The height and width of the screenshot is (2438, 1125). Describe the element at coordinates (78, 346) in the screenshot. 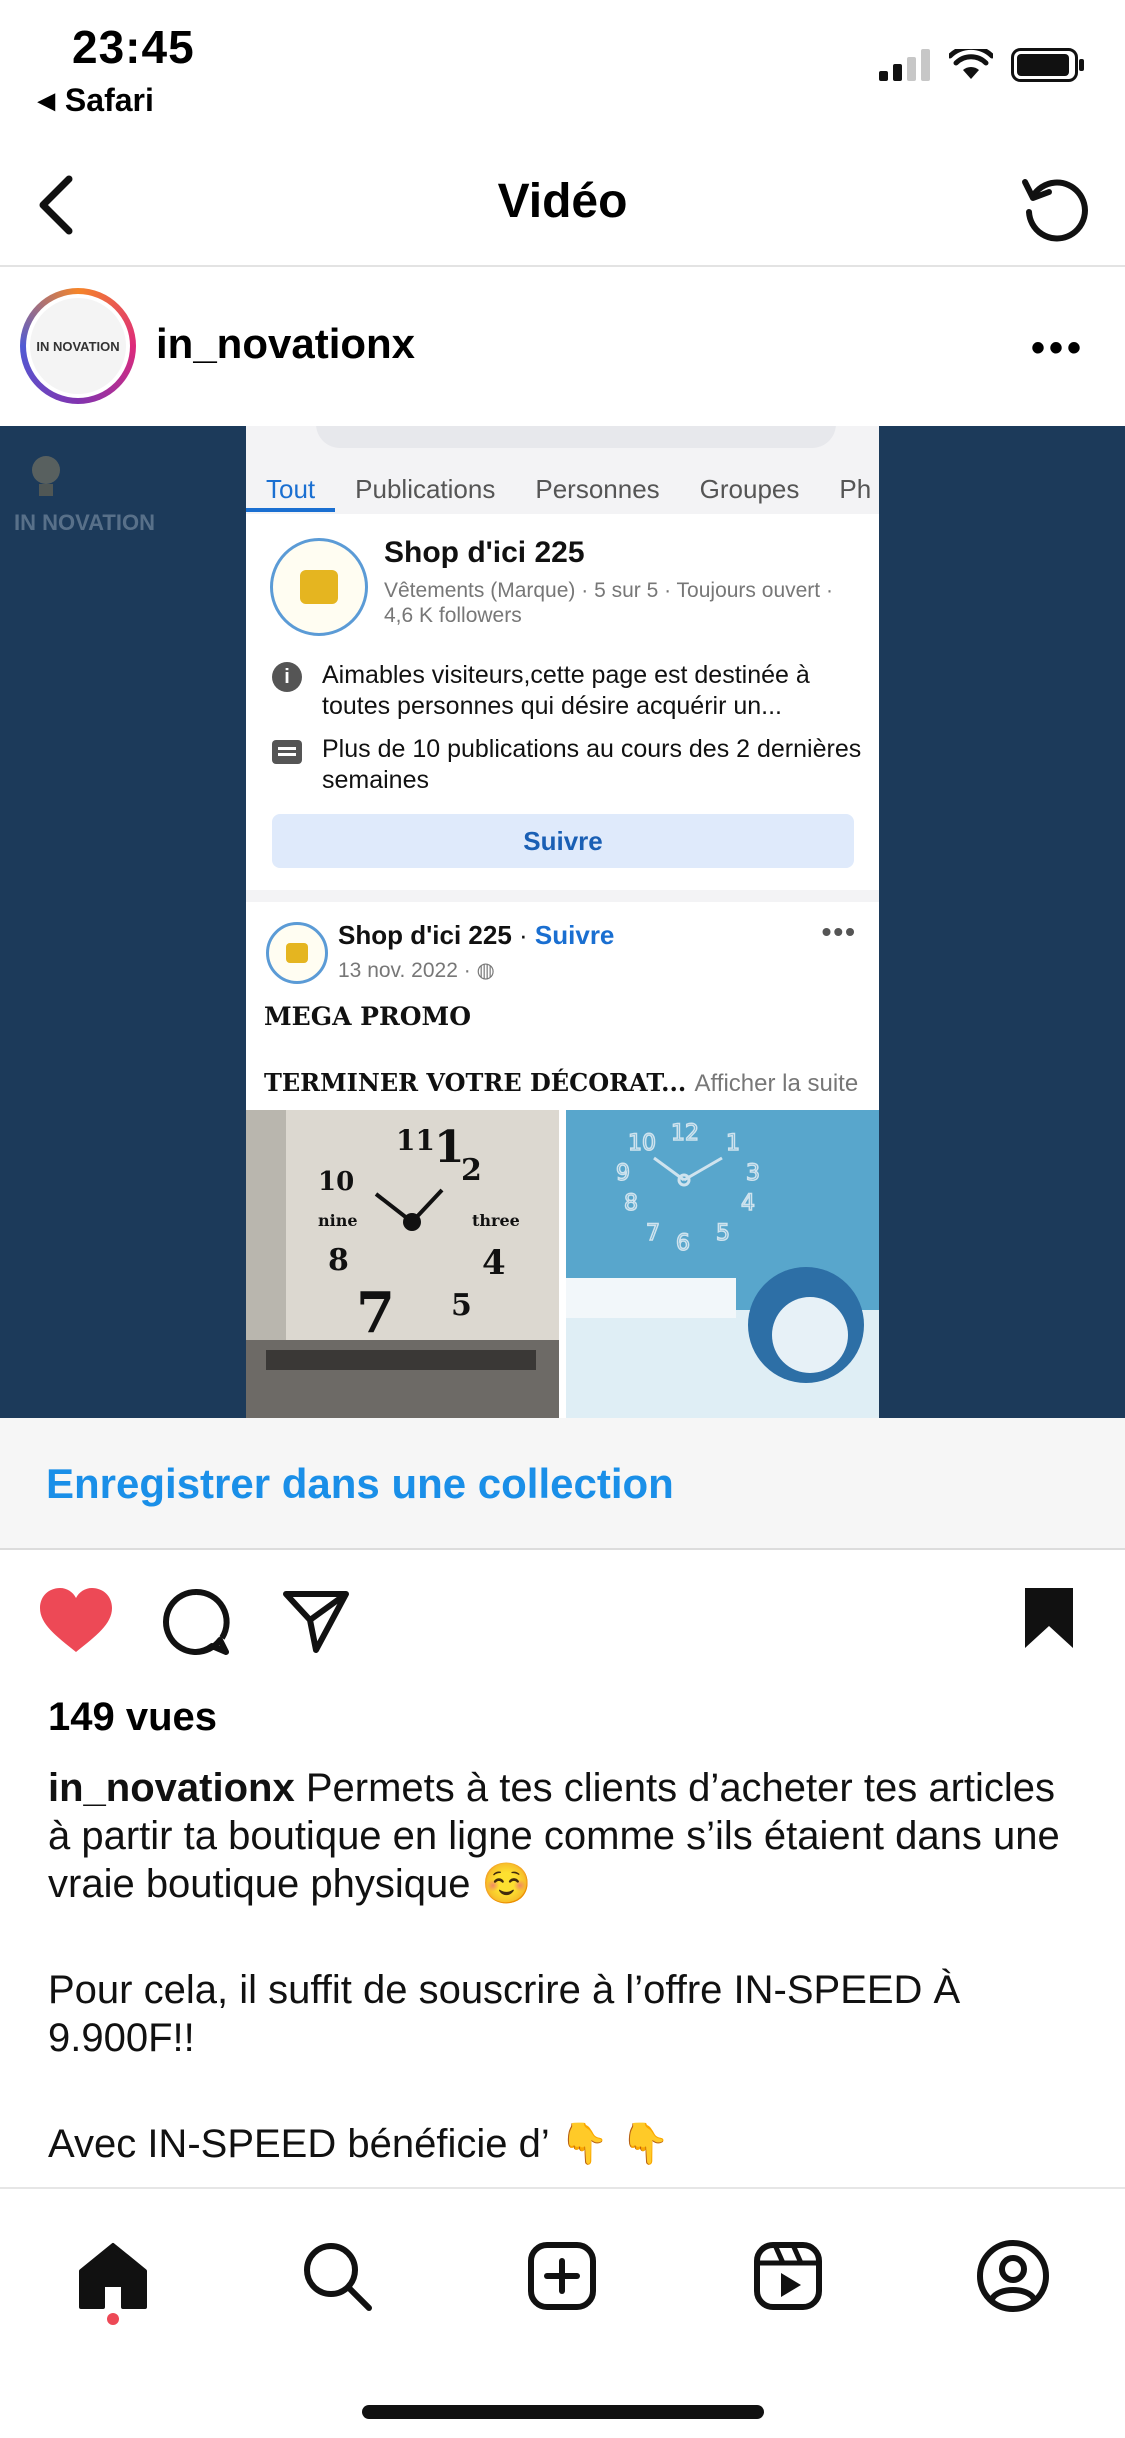

I see `avatar: IN NOVATION` at that location.